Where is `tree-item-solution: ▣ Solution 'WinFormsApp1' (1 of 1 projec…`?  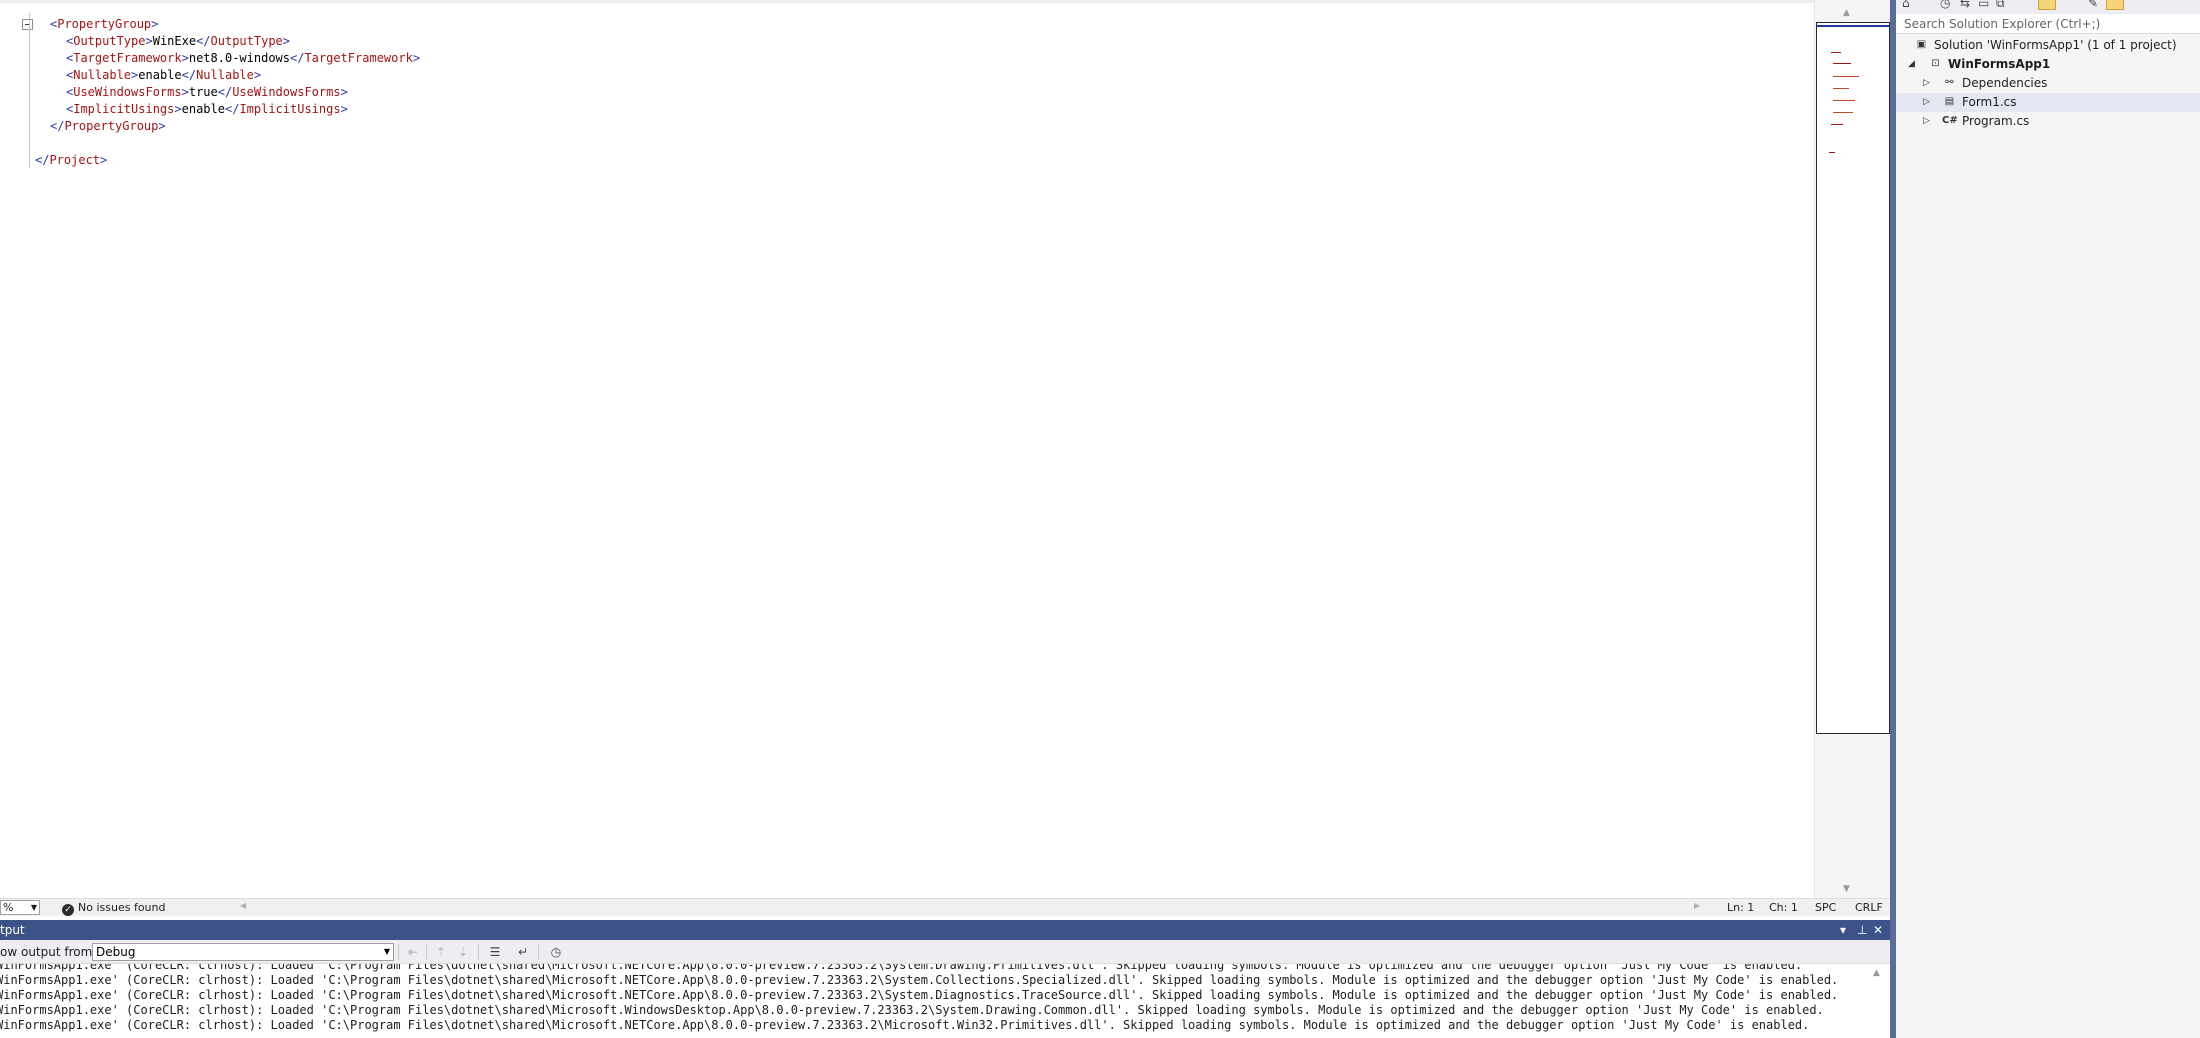 tree-item-solution: ▣ Solution 'WinFormsApp1' (1 of 1 projec… is located at coordinates (2048, 45).